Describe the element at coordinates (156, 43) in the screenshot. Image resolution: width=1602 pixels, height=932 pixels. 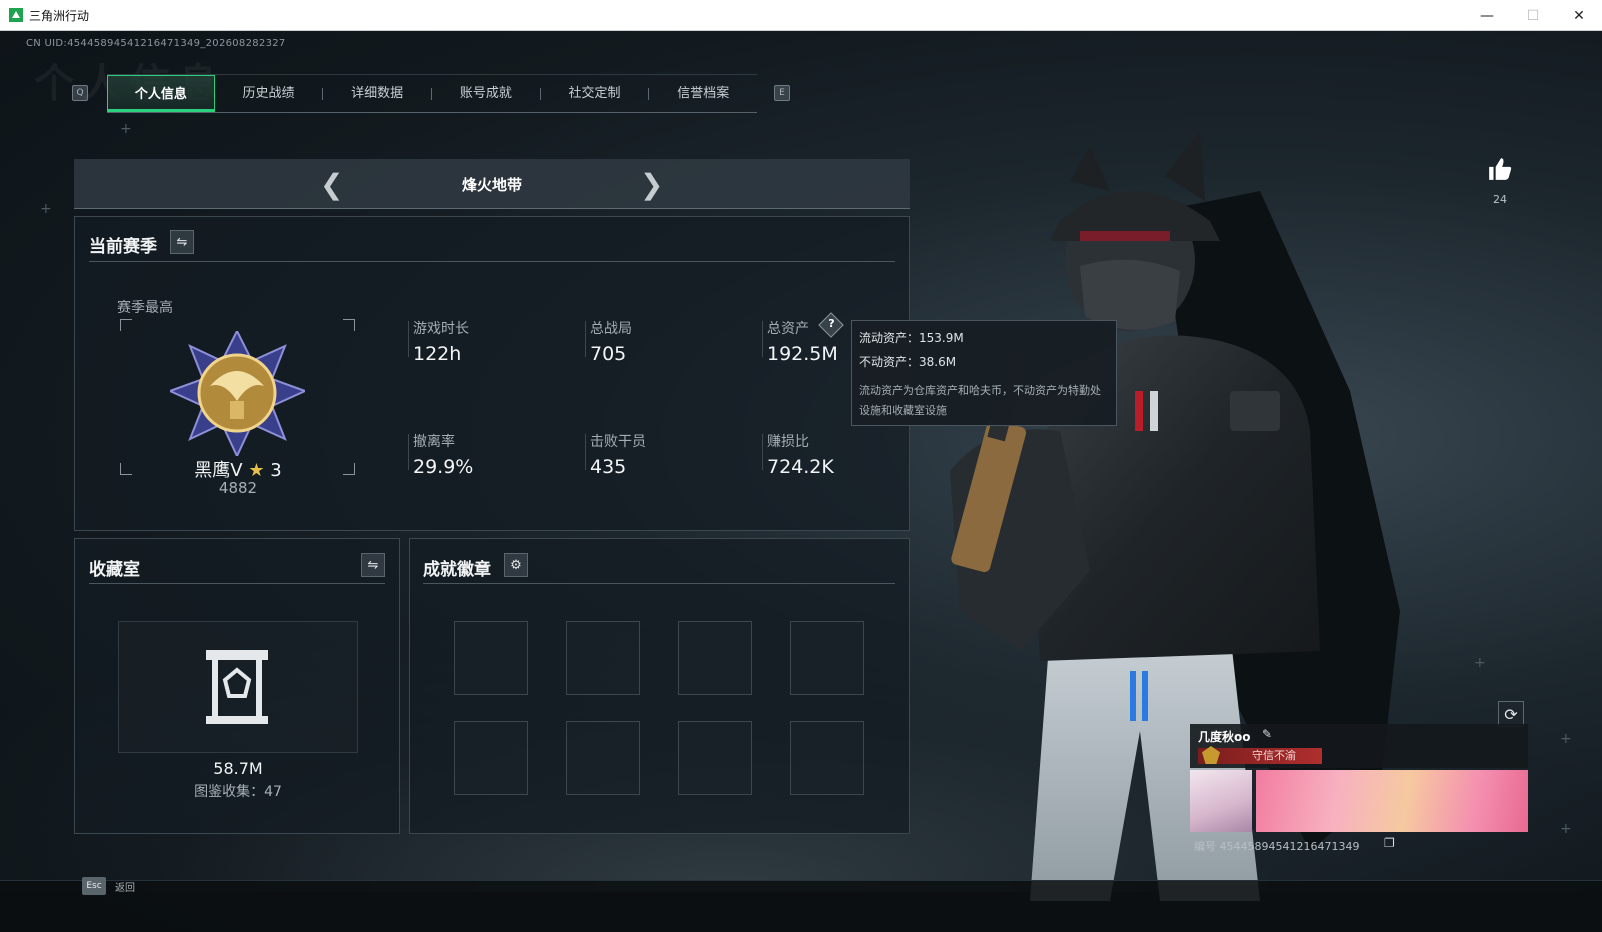
I see `player-uid: CN UID:45445894541216471349_202608282327` at that location.